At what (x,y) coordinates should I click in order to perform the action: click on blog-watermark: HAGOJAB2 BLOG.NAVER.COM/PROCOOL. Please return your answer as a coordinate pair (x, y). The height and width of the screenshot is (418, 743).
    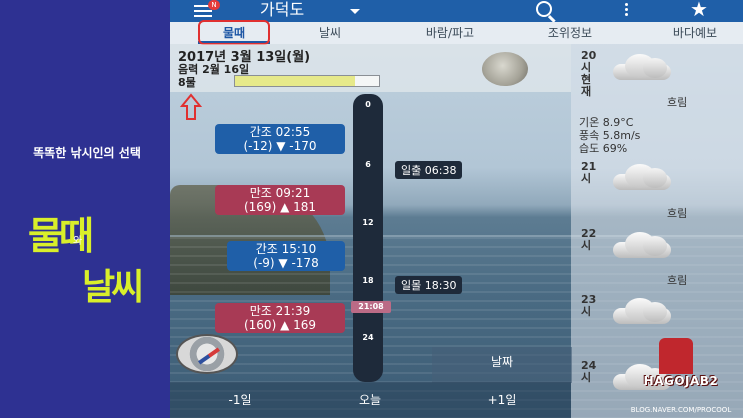
    Looking at the image, I should click on (681, 374).